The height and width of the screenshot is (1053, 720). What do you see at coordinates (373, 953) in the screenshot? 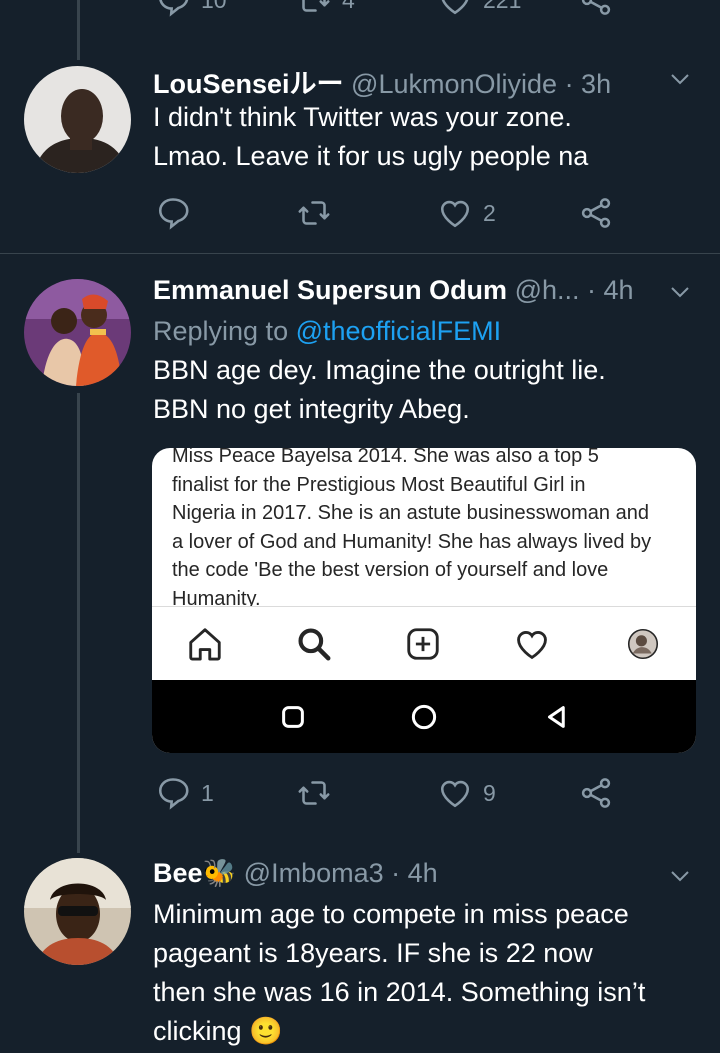
I see `tweet-line: pageant is 18years. IF she is 22 now` at bounding box center [373, 953].